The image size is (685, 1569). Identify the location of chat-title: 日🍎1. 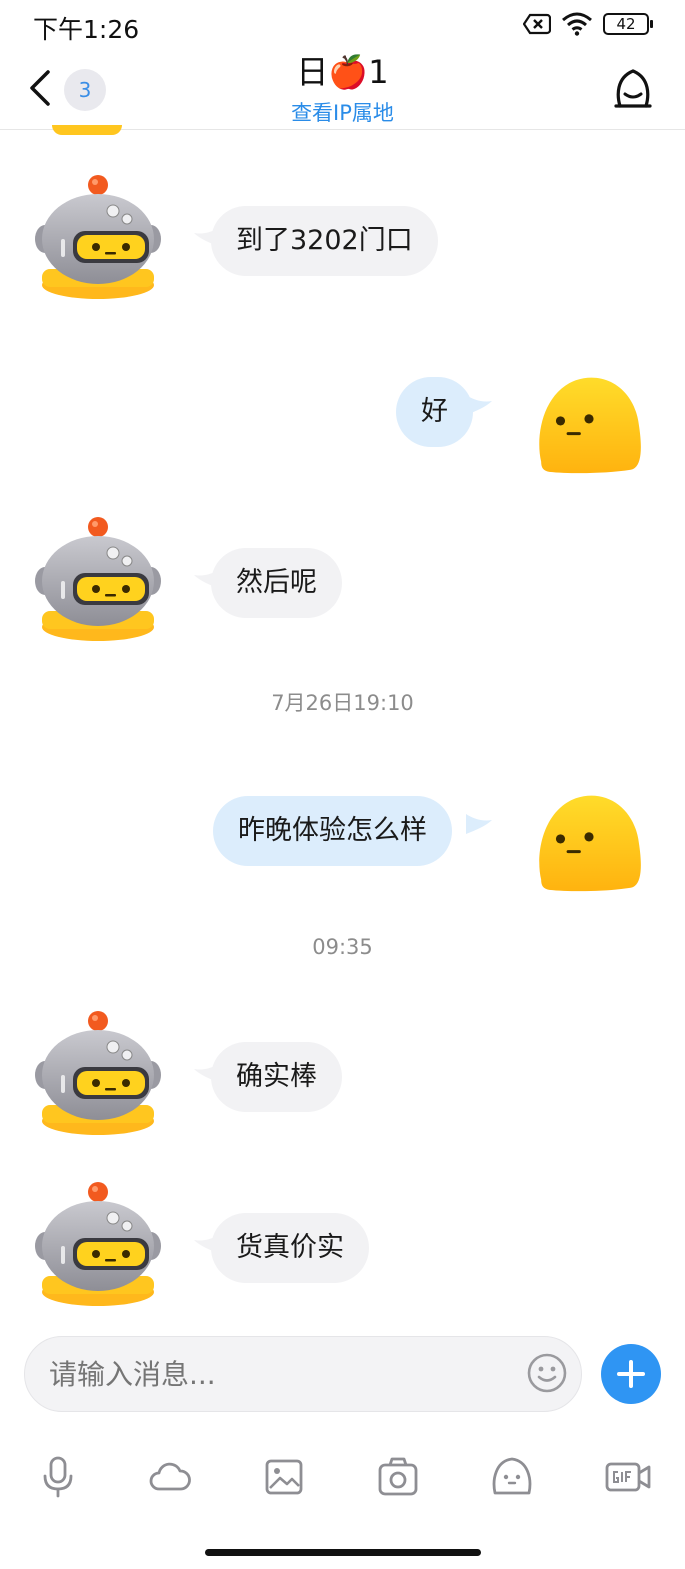
(342, 72).